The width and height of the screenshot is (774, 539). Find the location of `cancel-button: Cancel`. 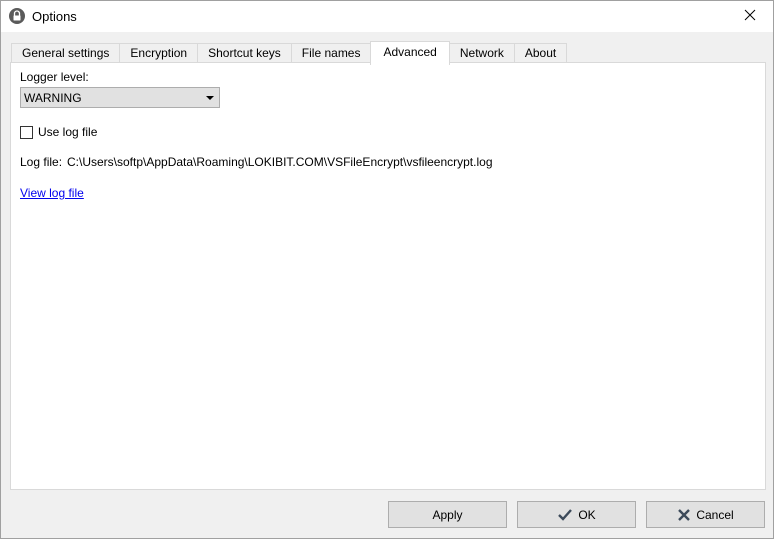

cancel-button: Cancel is located at coordinates (705, 514).